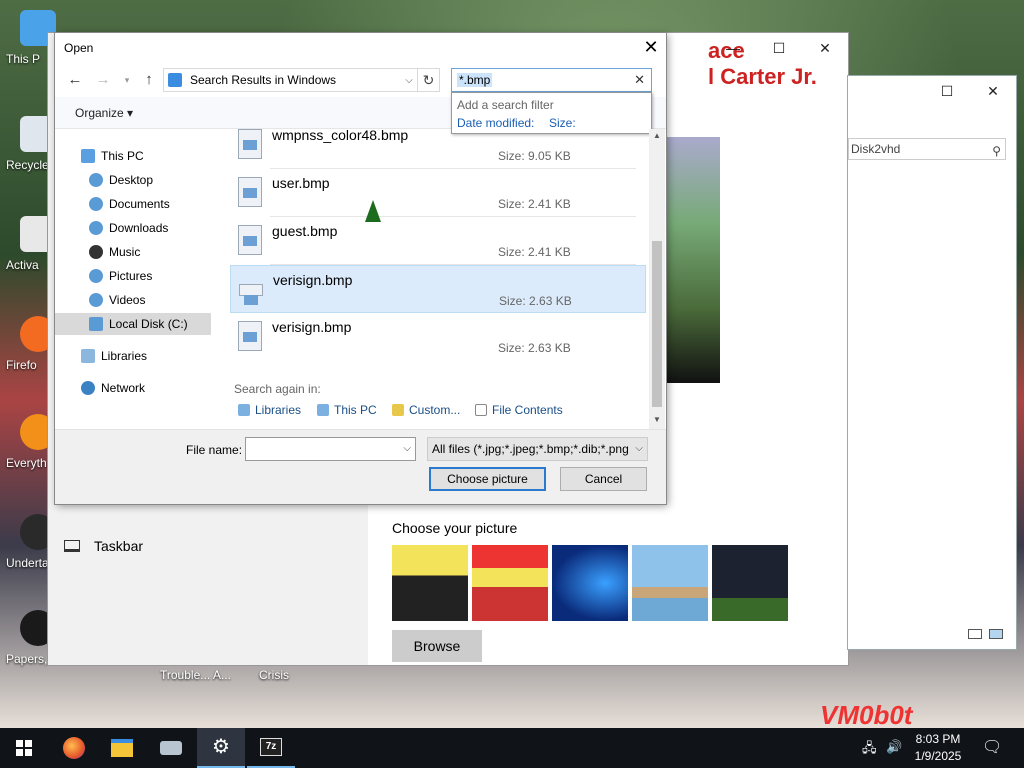  I want to click on file-name-input: ⌵, so click(330, 449).